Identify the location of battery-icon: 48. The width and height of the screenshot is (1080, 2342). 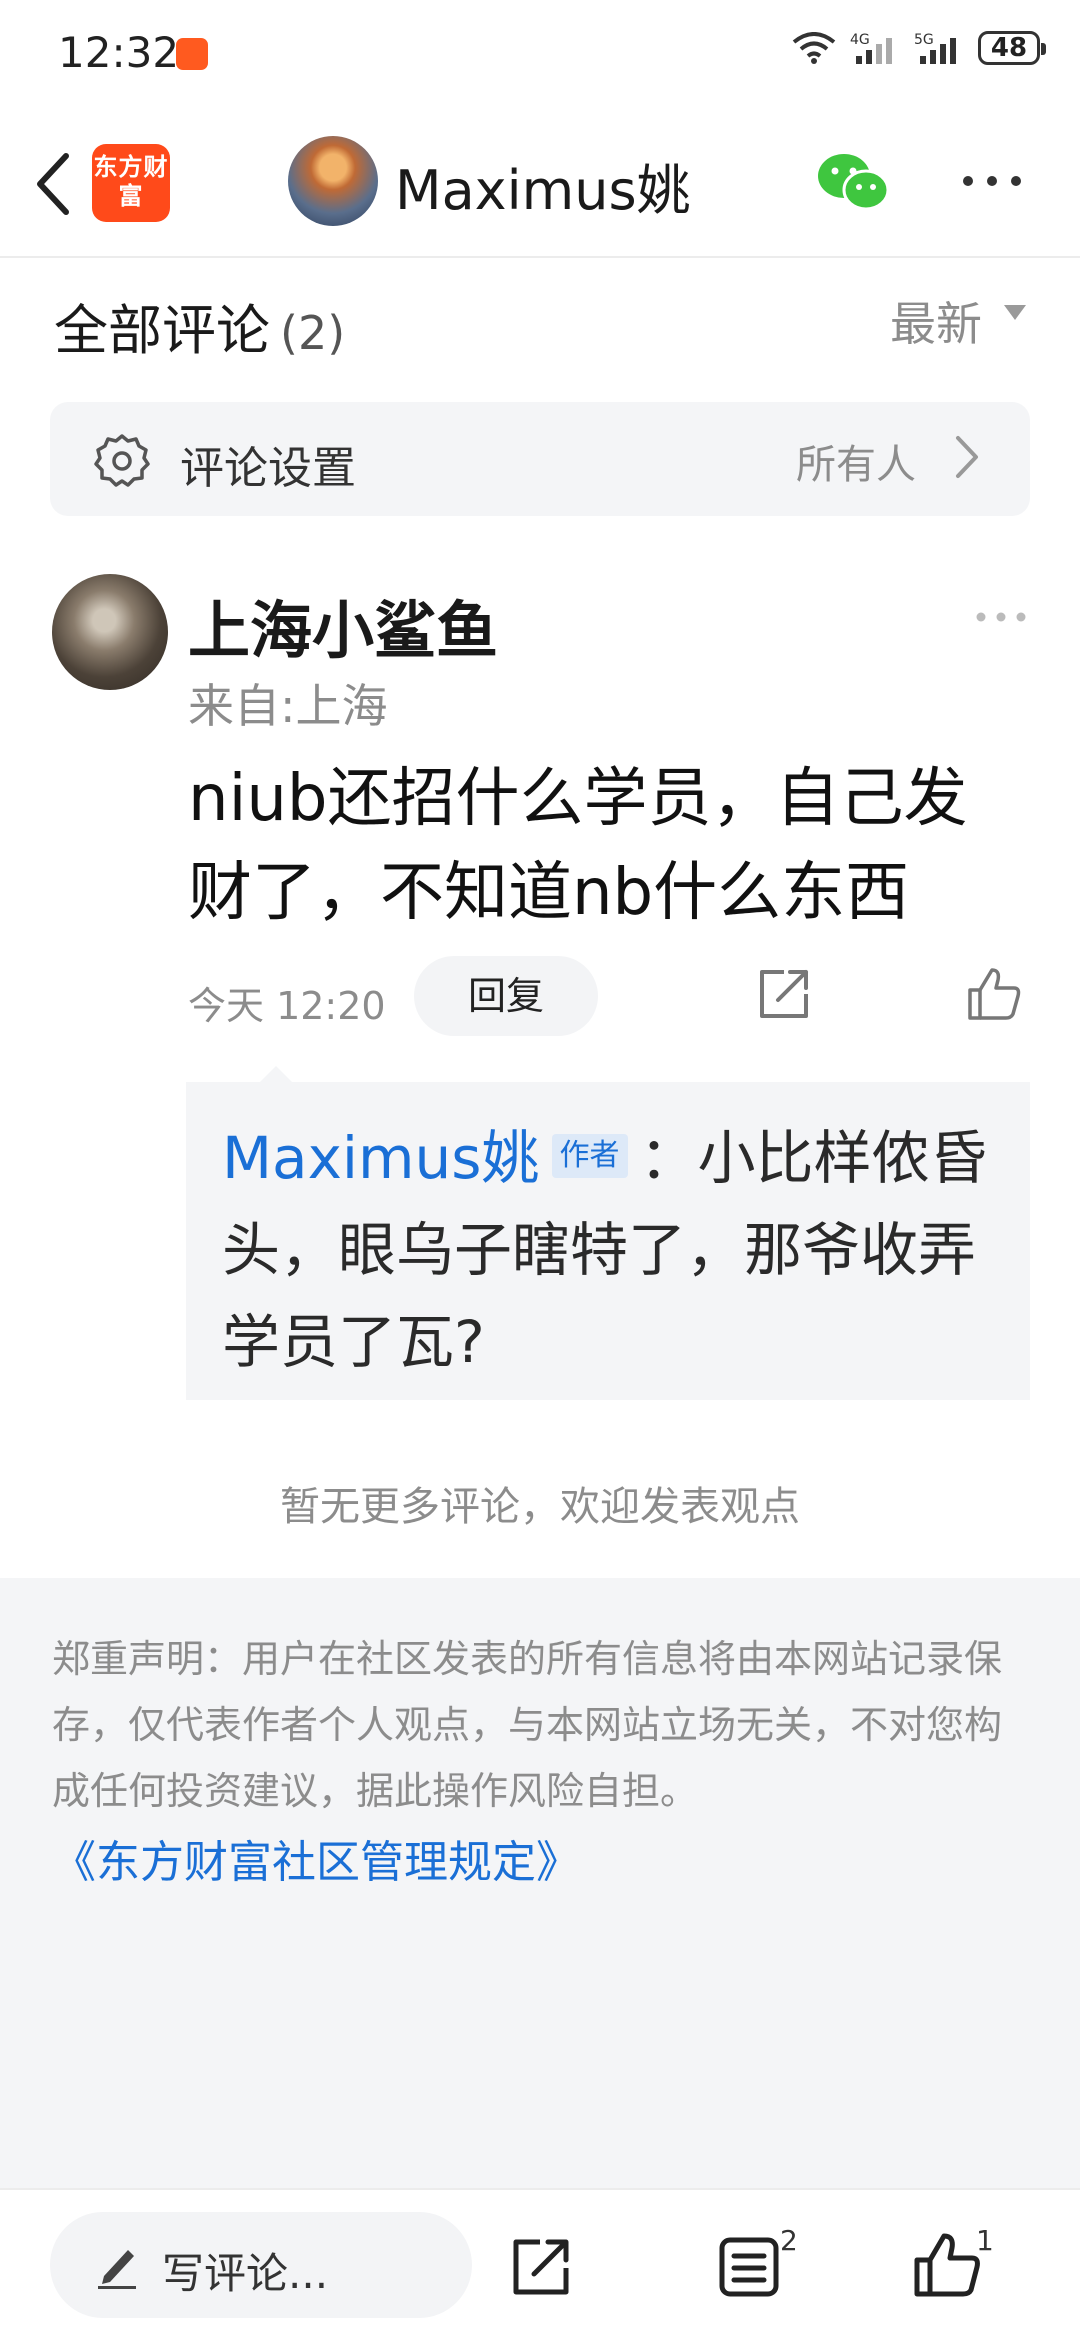
(1012, 48).